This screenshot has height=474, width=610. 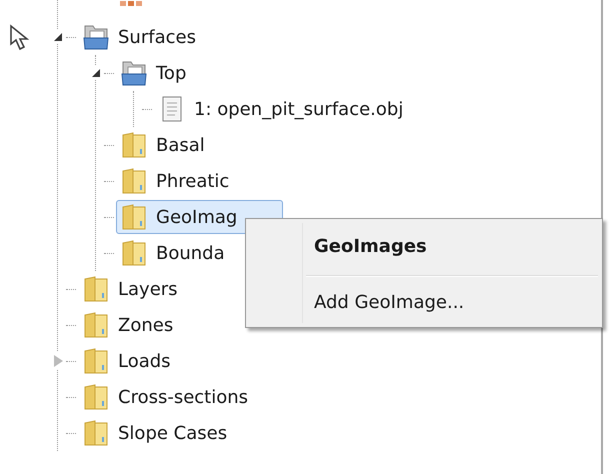 I want to click on tree-item: Bounda, so click(x=174, y=253).